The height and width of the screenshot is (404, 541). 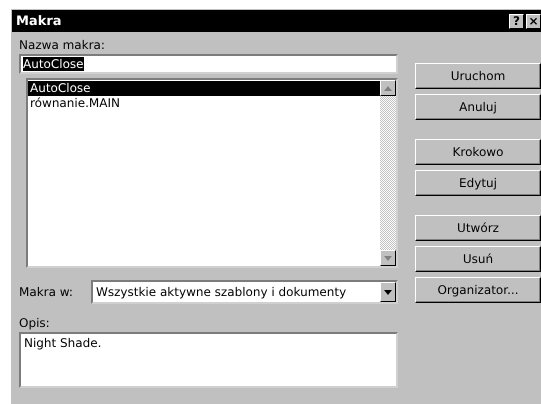 What do you see at coordinates (533, 21) in the screenshot?
I see `close-button: ×` at bounding box center [533, 21].